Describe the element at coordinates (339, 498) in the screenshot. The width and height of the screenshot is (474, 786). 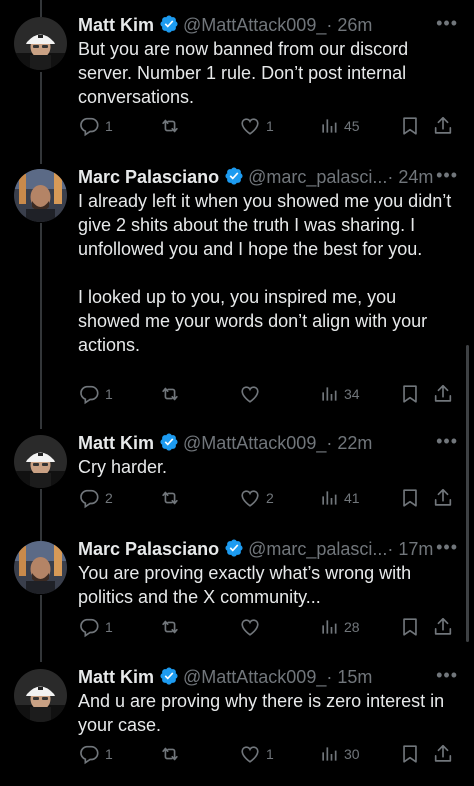
I see `views-button: 41` at that location.